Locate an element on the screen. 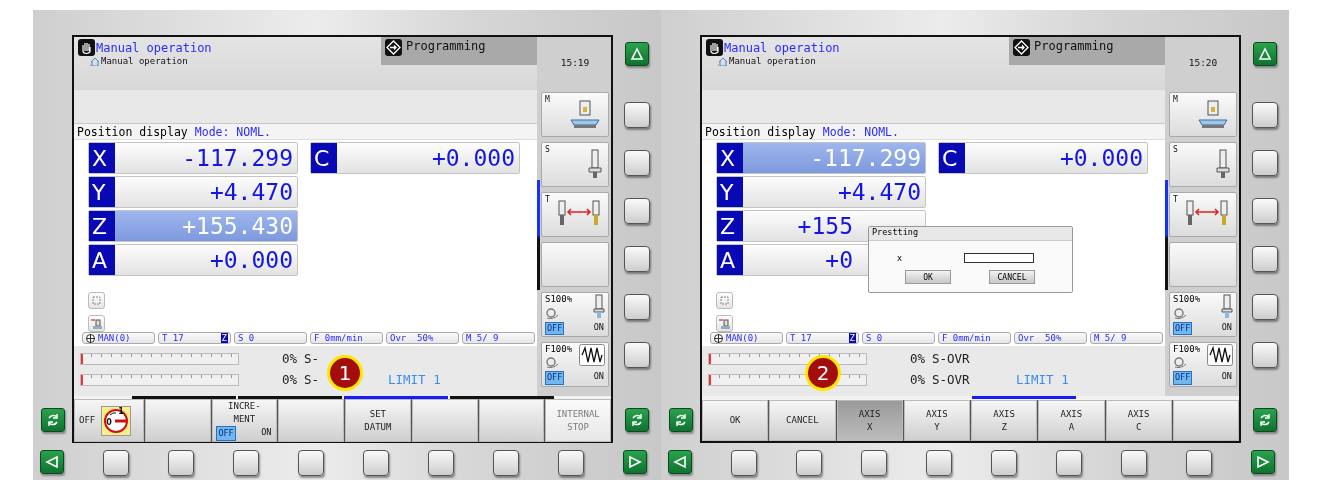 The image size is (1334, 495). softkey: AXIS Y is located at coordinates (936, 420).